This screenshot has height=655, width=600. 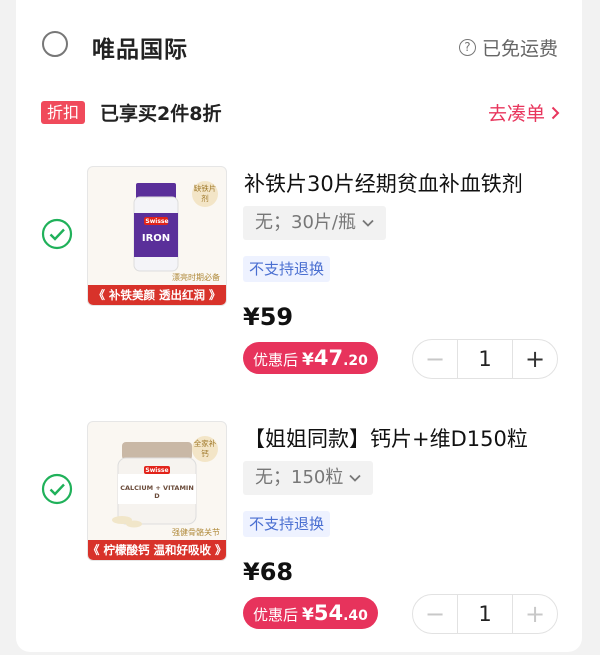 What do you see at coordinates (268, 572) in the screenshot?
I see `product-price: ¥68` at bounding box center [268, 572].